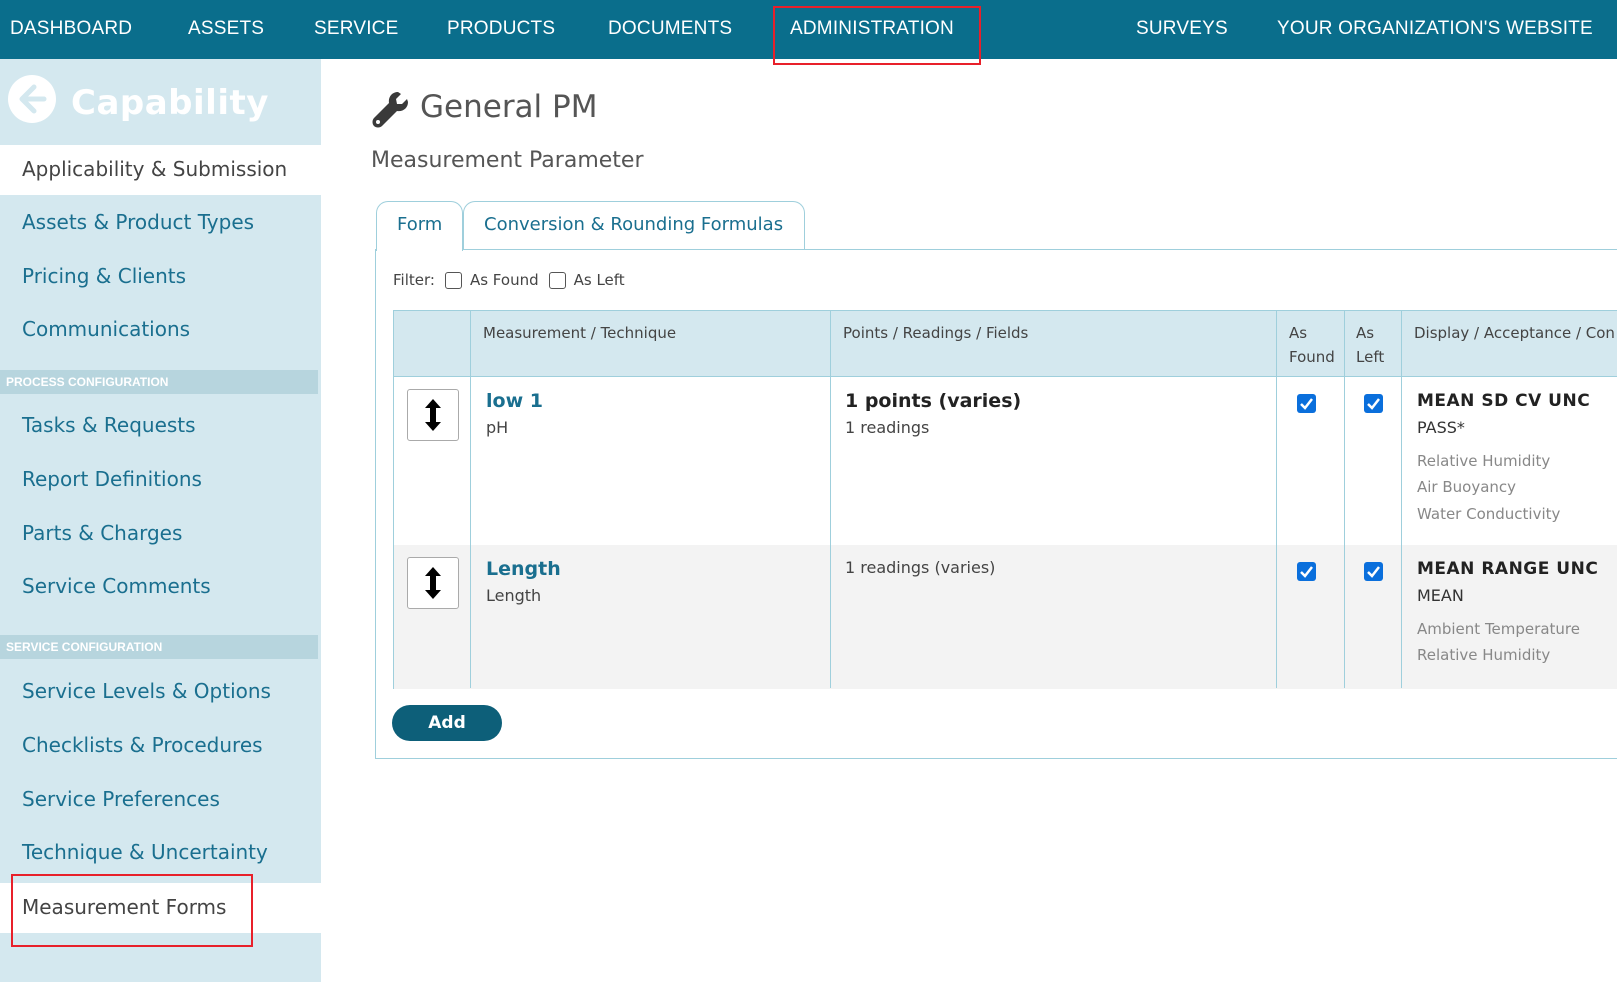 This screenshot has width=1617, height=982. What do you see at coordinates (1441, 427) in the screenshot?
I see `acceptance-value: PASS*` at bounding box center [1441, 427].